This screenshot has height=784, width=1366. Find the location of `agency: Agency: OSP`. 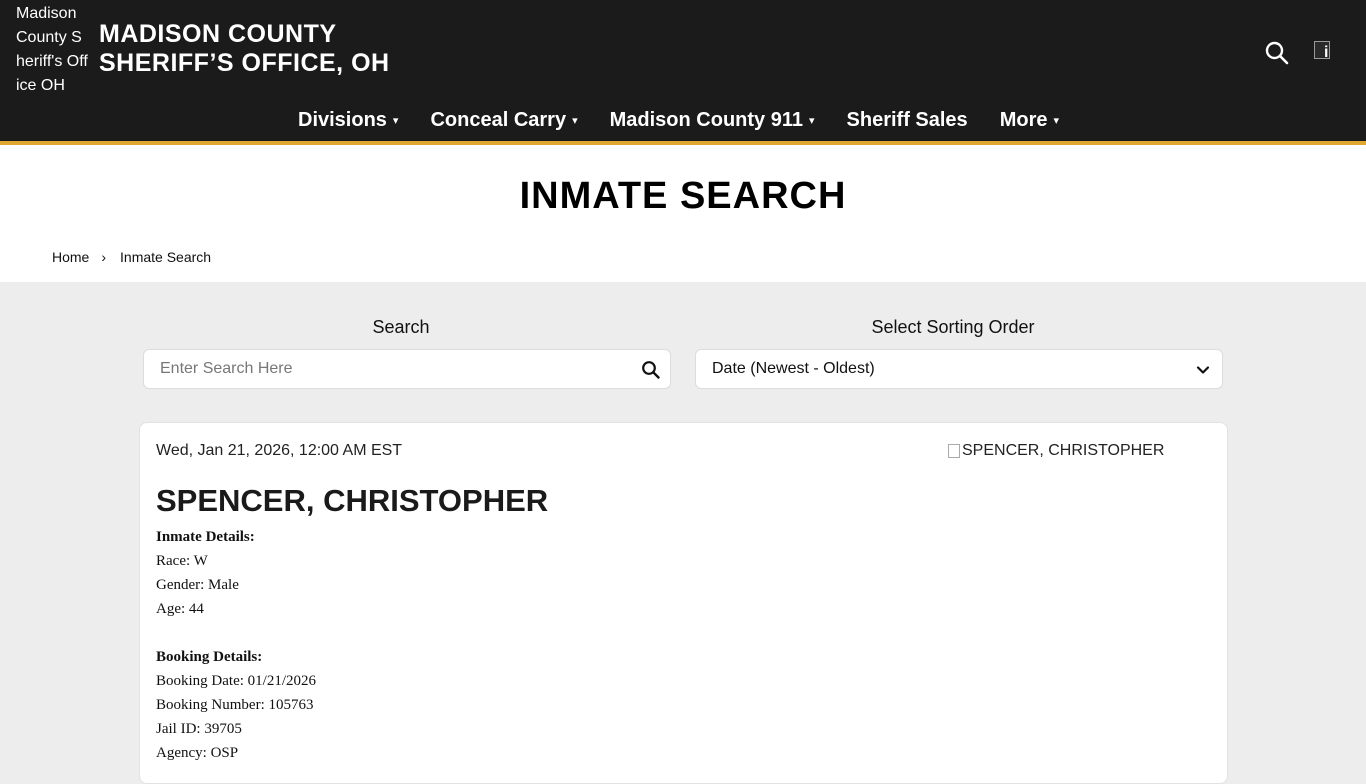

agency: Agency: OSP is located at coordinates (197, 753).